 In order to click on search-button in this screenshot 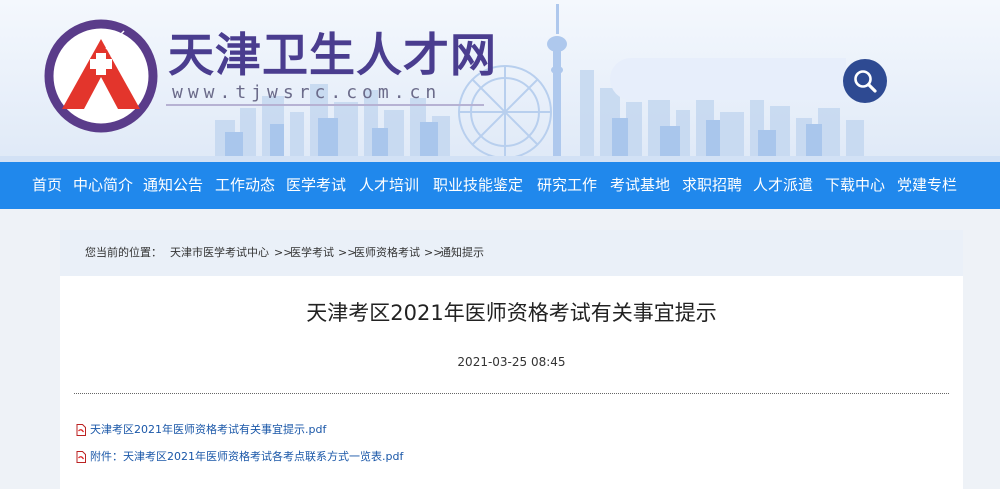, I will do `click(865, 81)`.